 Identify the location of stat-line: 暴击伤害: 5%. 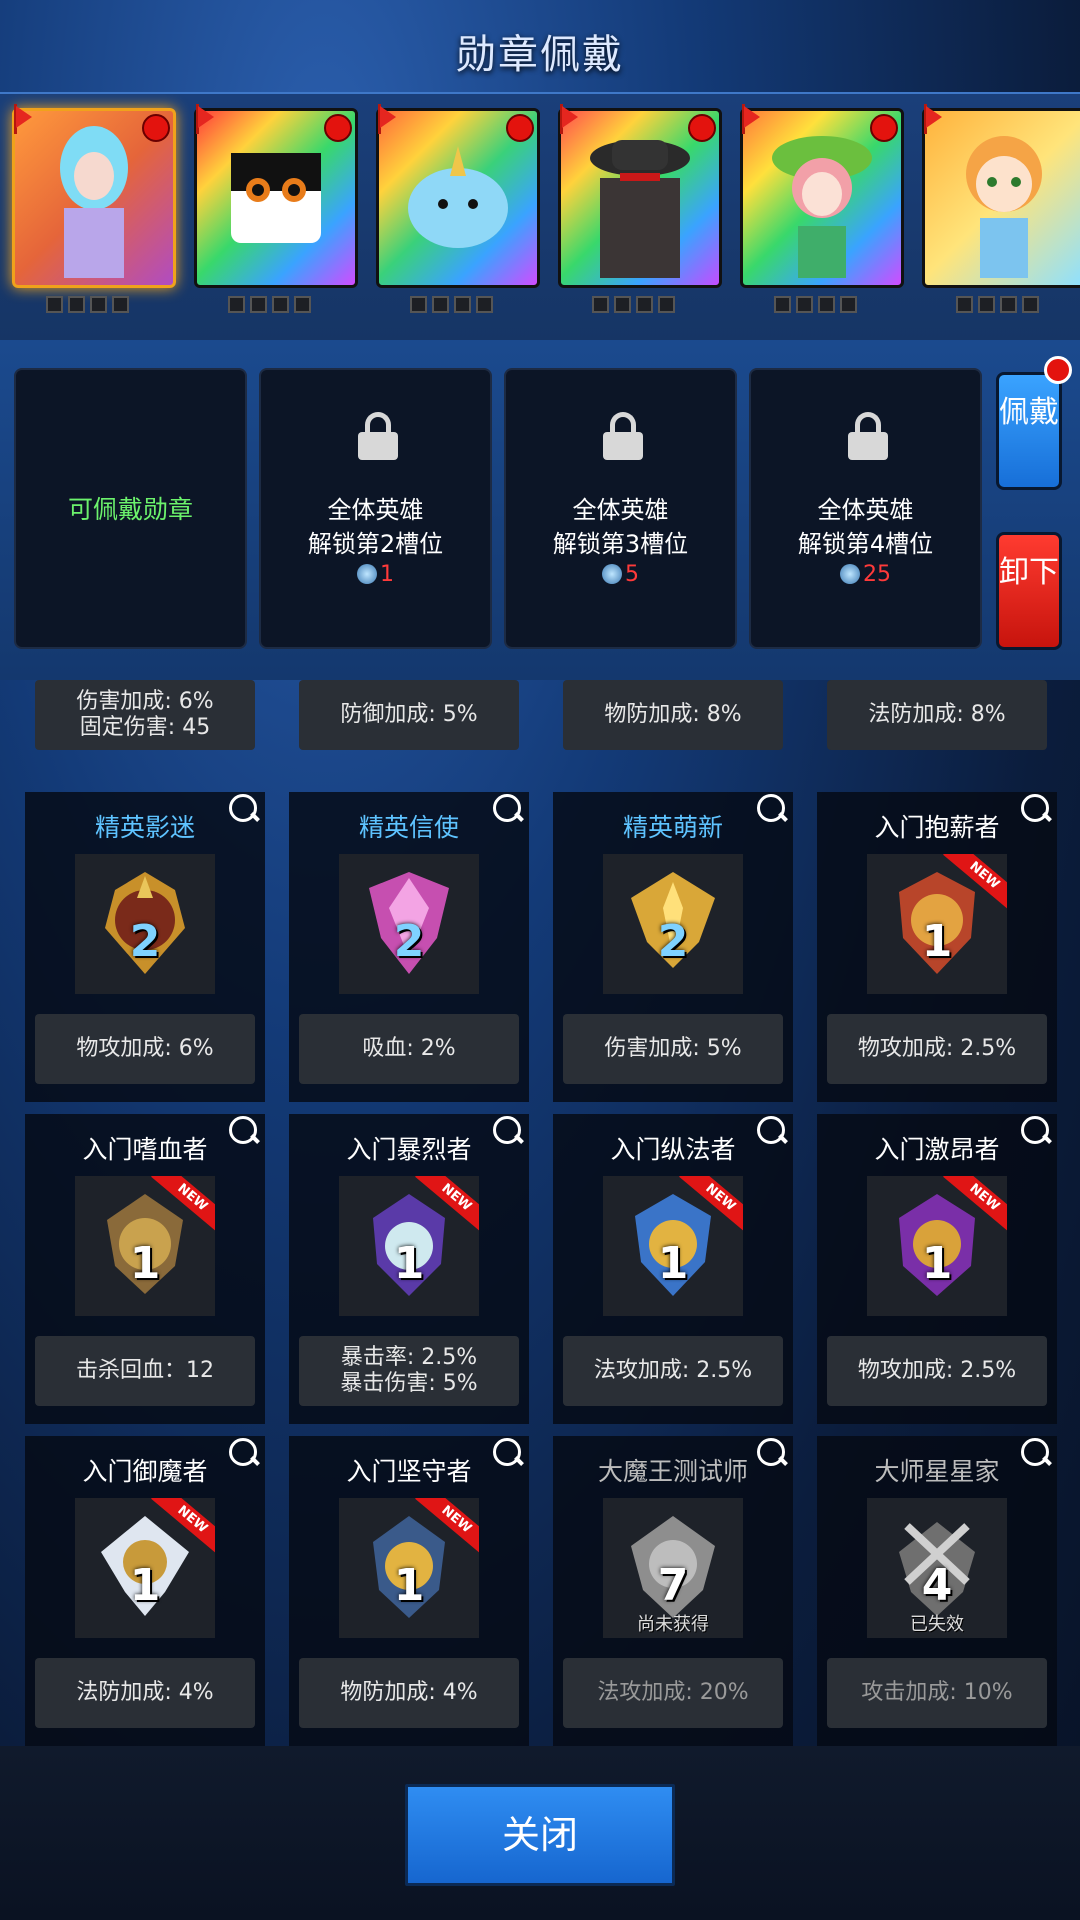
(409, 1383).